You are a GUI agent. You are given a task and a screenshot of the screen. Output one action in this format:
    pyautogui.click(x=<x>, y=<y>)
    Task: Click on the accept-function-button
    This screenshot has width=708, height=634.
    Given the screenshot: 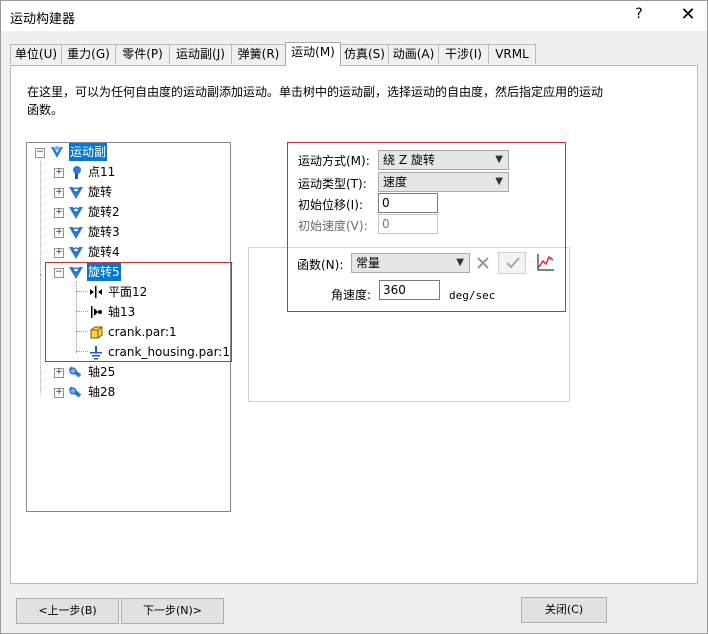 What is the action you would take?
    pyautogui.click(x=512, y=263)
    